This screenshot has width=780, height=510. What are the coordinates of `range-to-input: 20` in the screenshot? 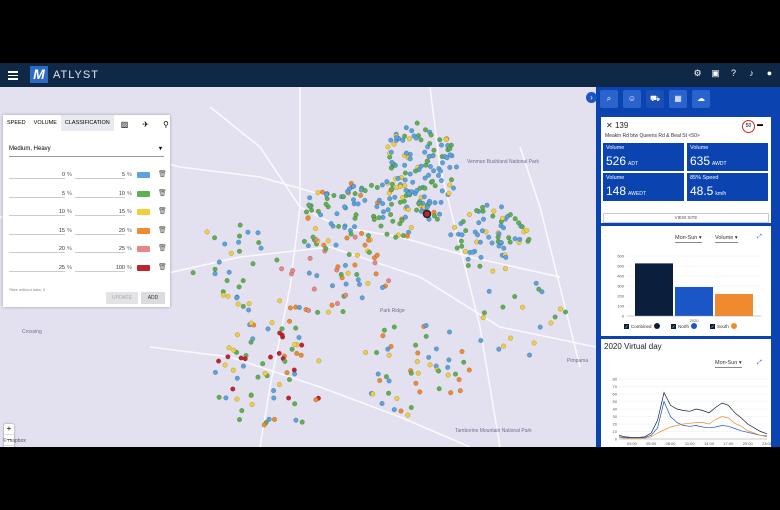 It's located at (100, 231).